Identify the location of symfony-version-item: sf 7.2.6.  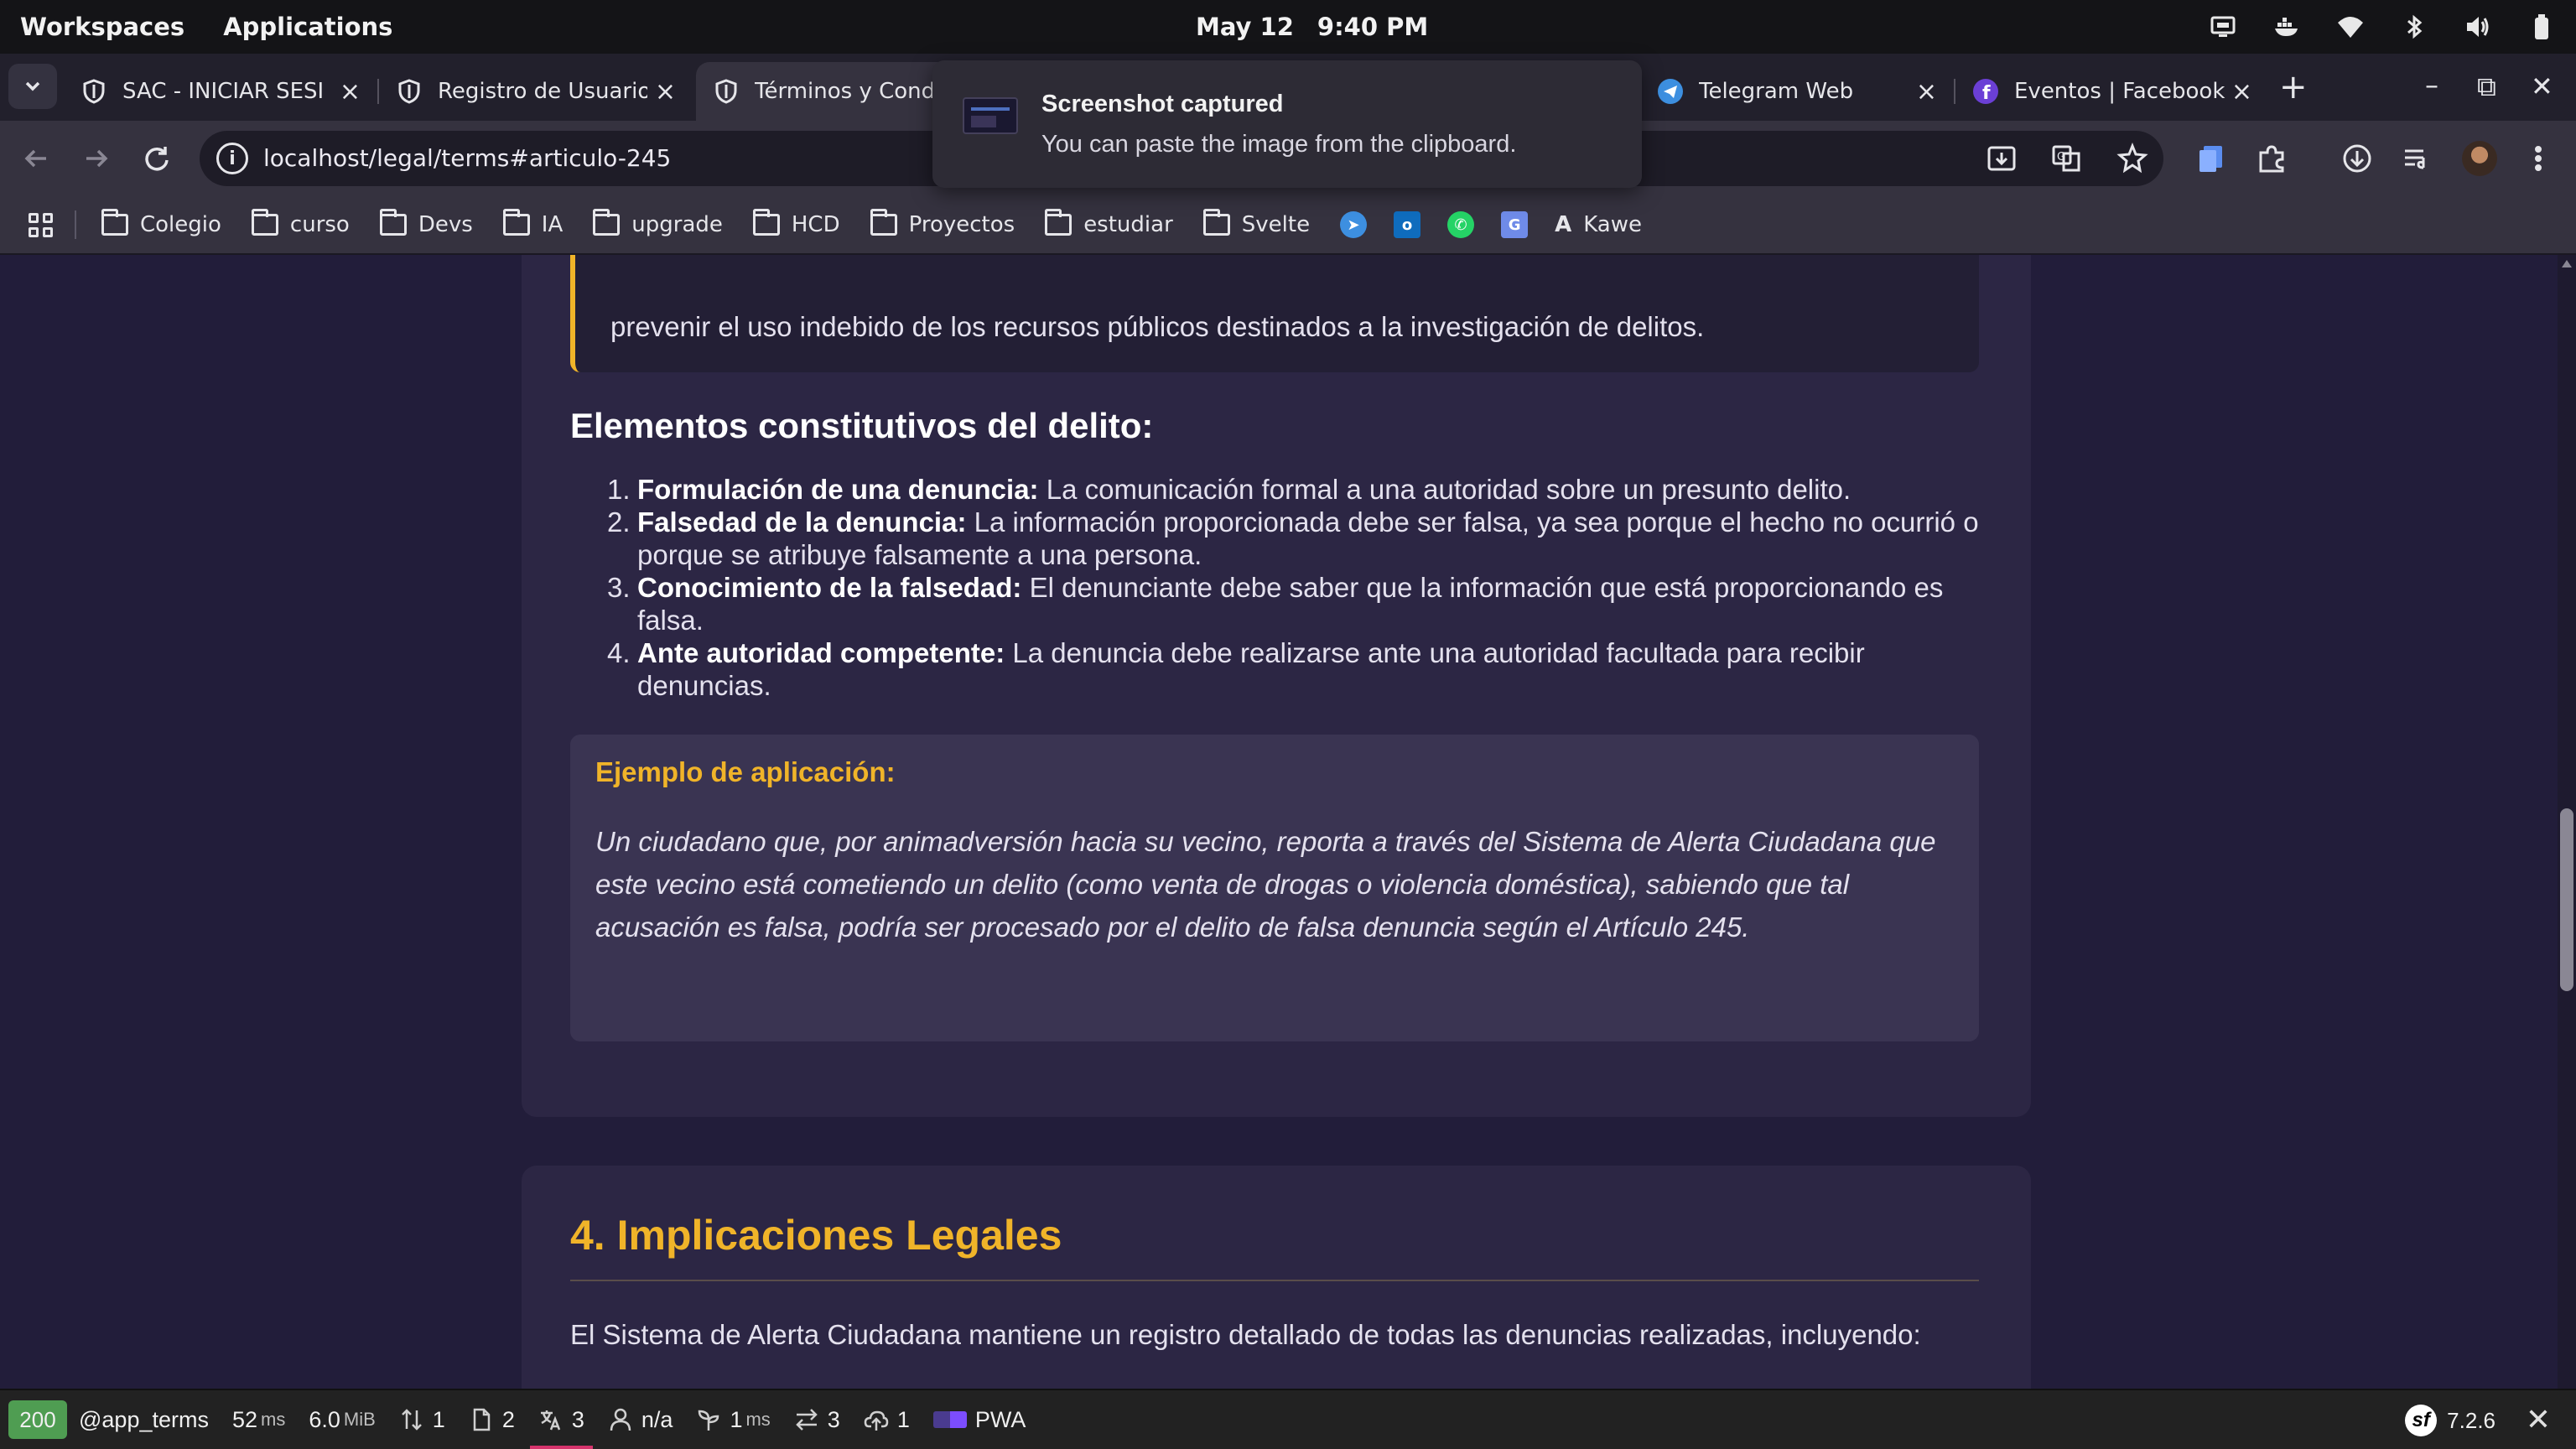
(2450, 1419).